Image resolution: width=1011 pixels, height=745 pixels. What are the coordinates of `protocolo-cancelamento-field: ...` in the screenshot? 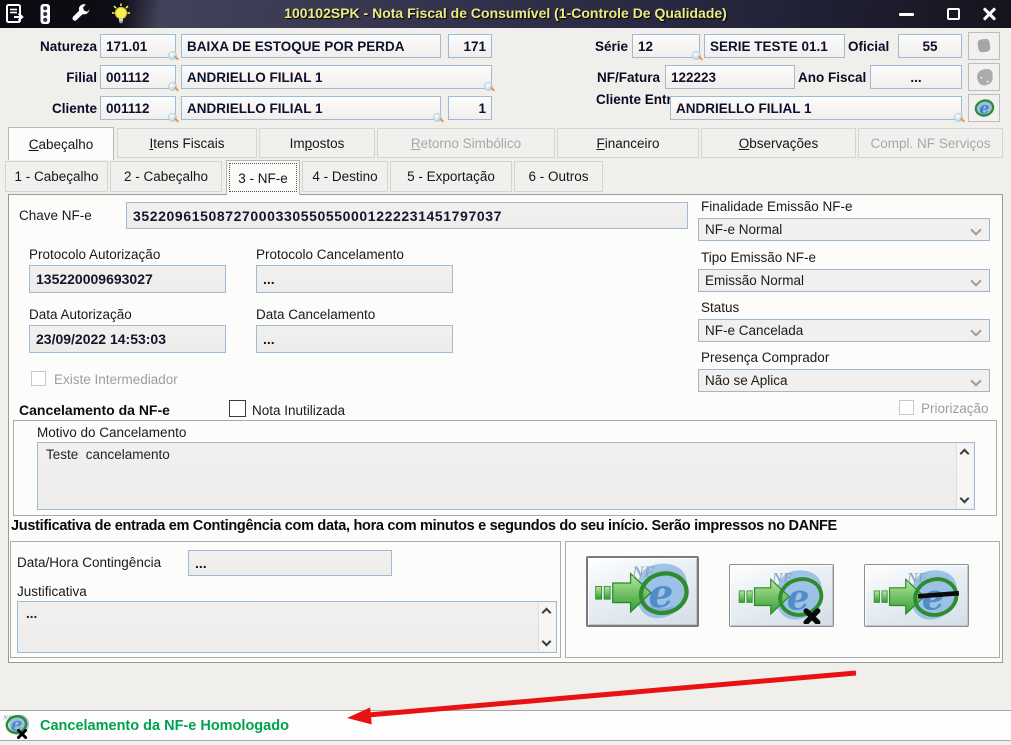 It's located at (354, 279).